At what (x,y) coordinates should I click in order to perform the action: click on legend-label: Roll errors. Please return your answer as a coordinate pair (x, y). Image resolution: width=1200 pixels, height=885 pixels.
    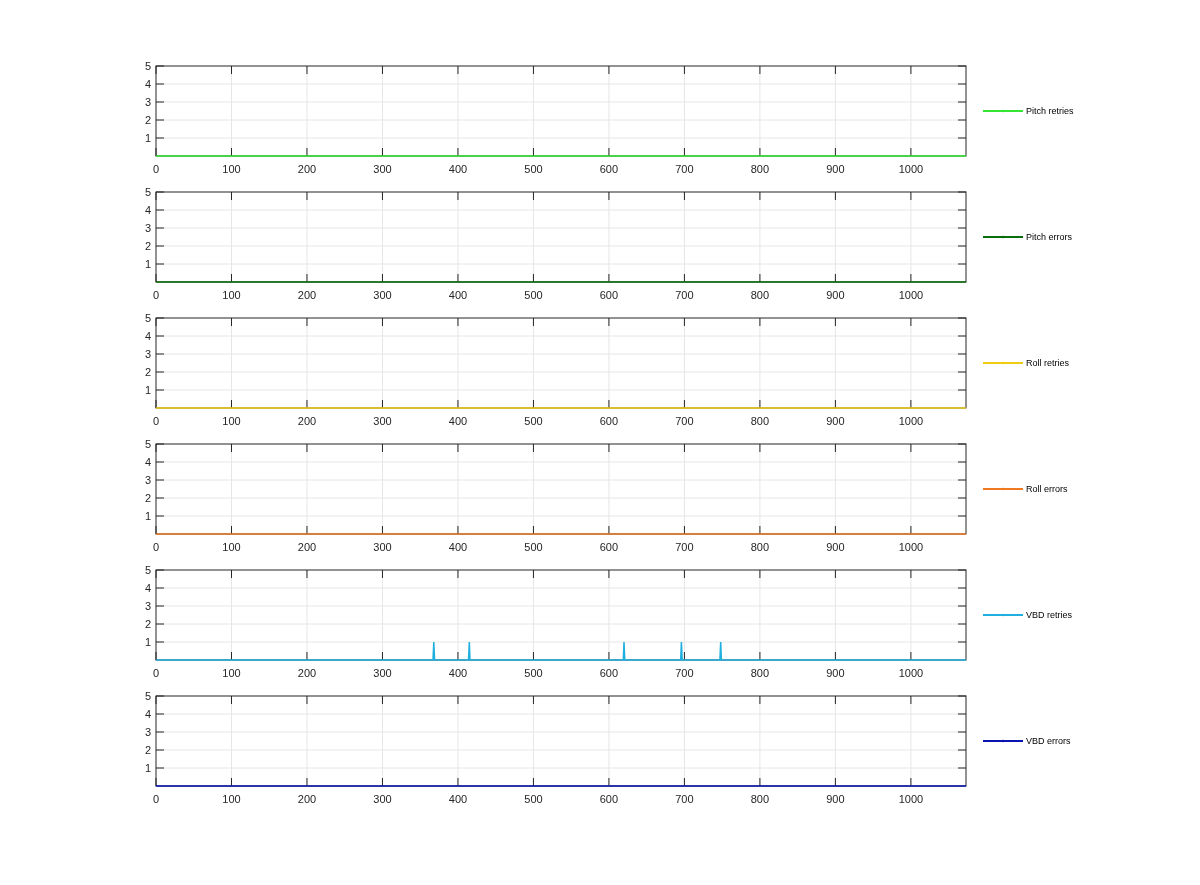
    Looking at the image, I should click on (1047, 489).